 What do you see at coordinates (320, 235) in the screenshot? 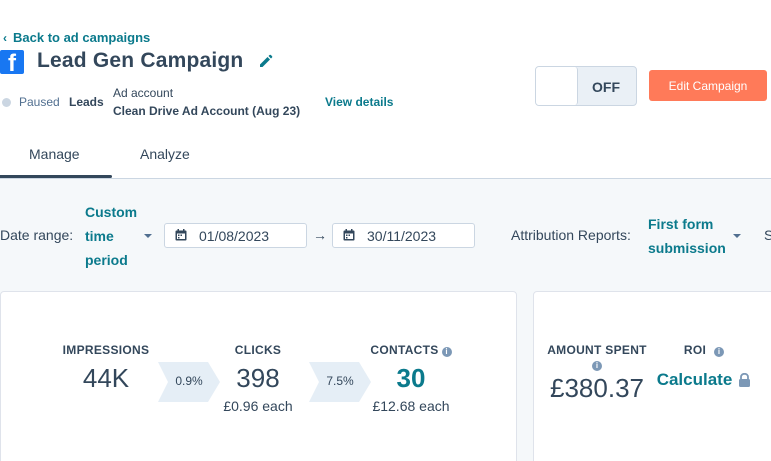
I see `date-range-arrow: →` at bounding box center [320, 235].